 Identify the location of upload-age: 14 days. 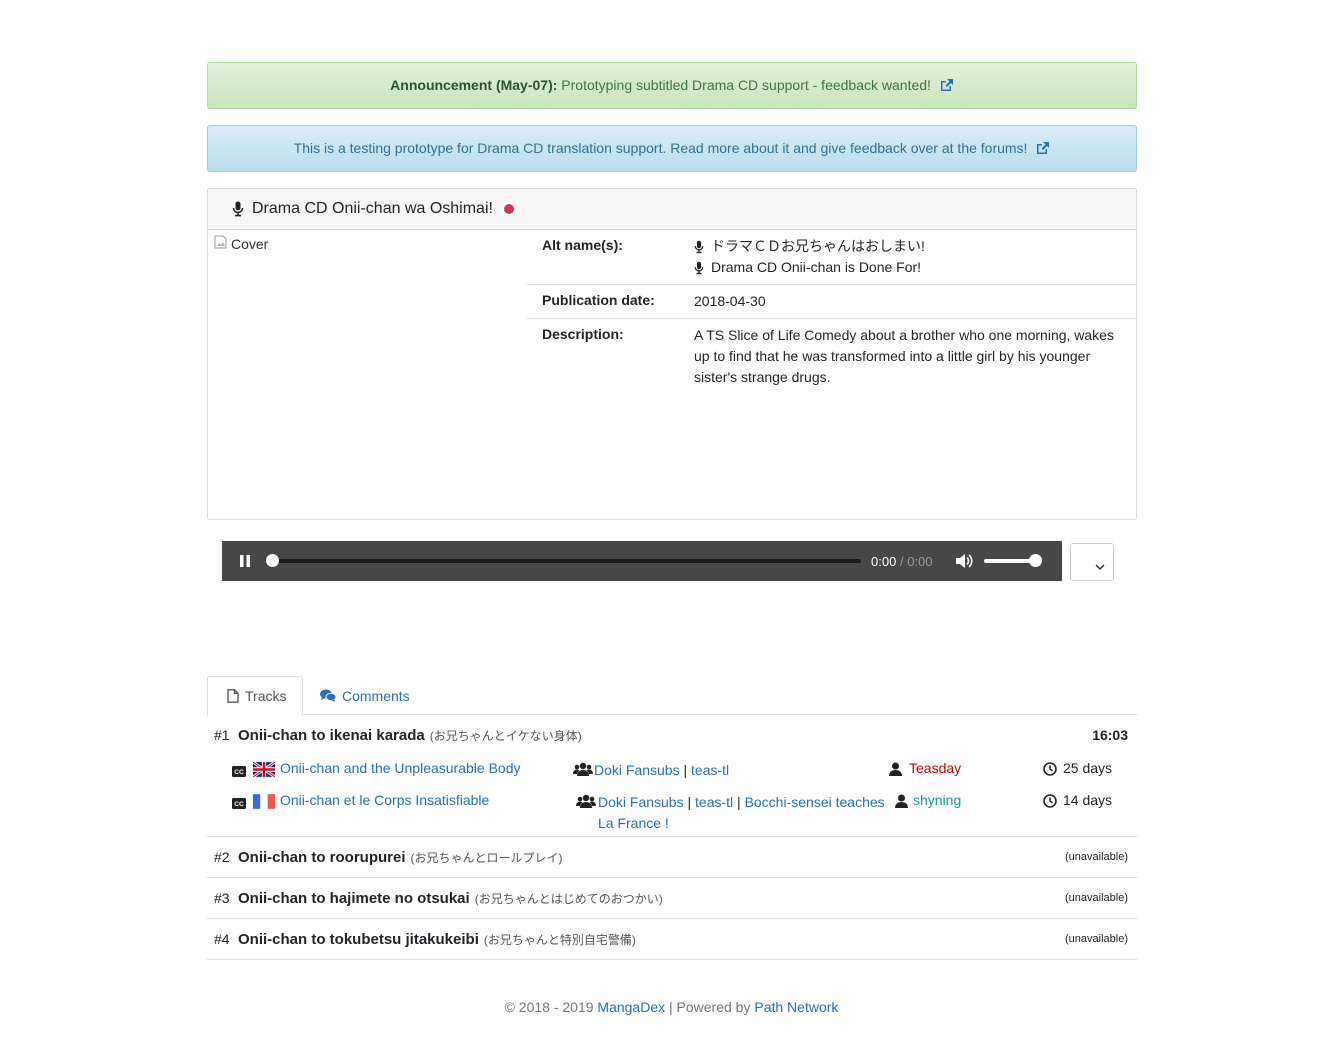
(1088, 800).